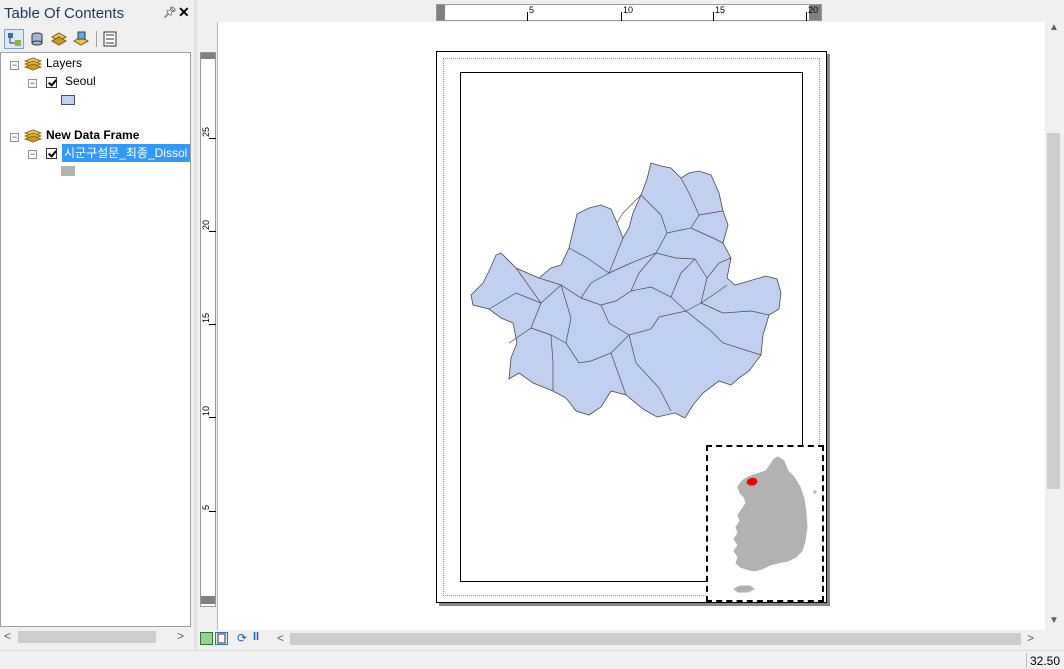 The height and width of the screenshot is (669, 1064). I want to click on list-by-drawing-order-icon, so click(14, 39).